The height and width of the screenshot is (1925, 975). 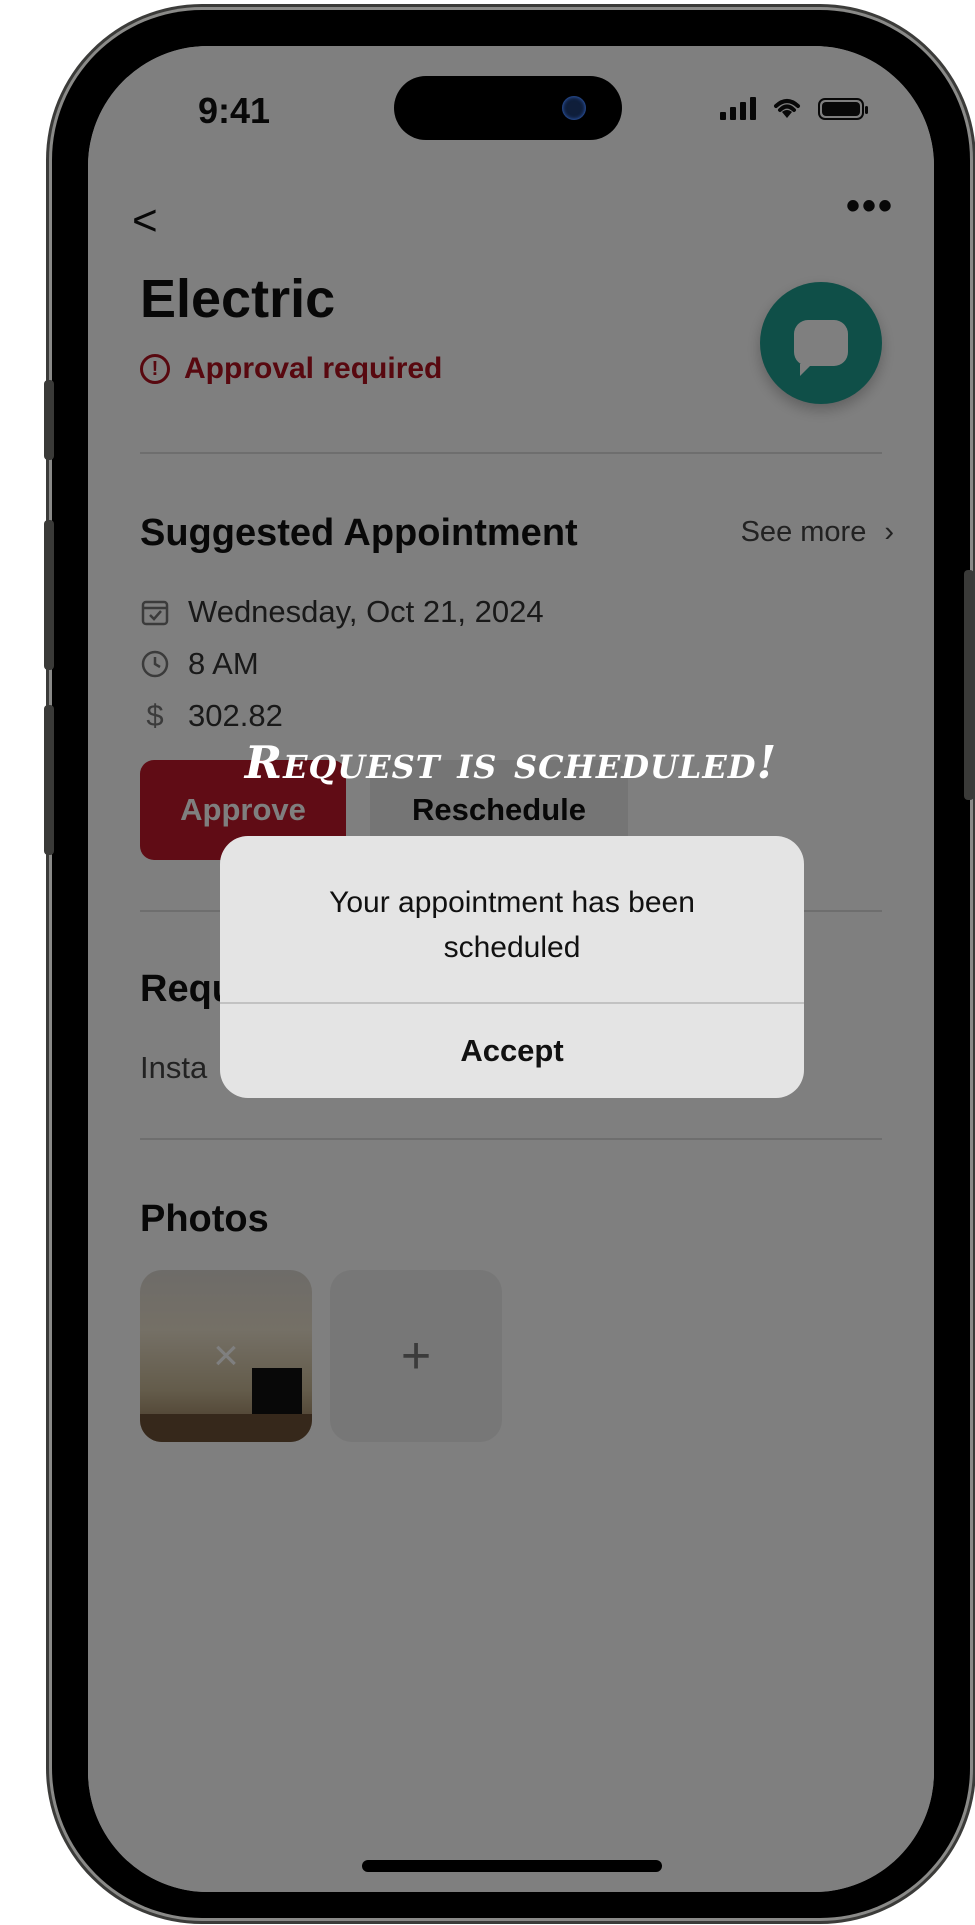 I want to click on camera-icon, so click(x=574, y=108).